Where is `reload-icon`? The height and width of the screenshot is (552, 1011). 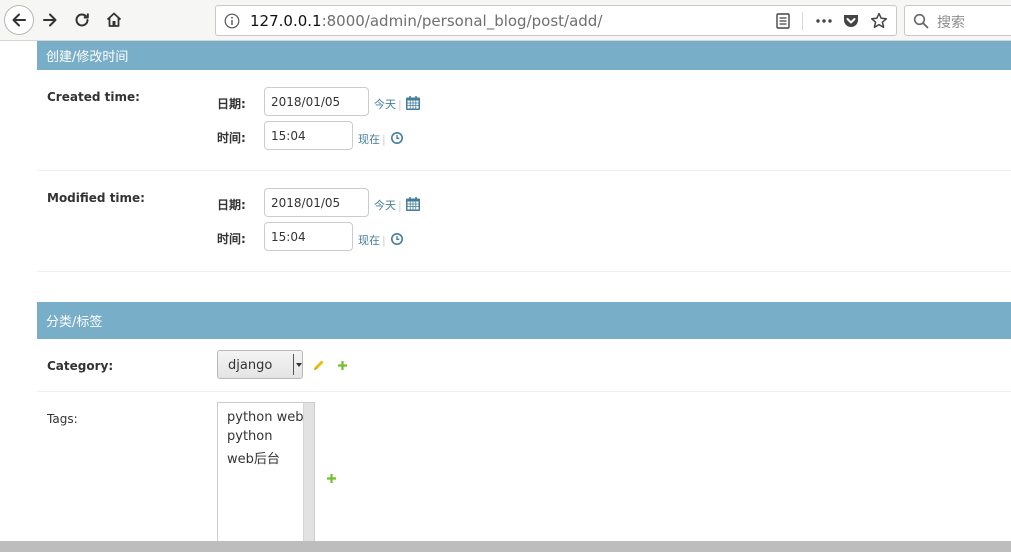
reload-icon is located at coordinates (82, 20).